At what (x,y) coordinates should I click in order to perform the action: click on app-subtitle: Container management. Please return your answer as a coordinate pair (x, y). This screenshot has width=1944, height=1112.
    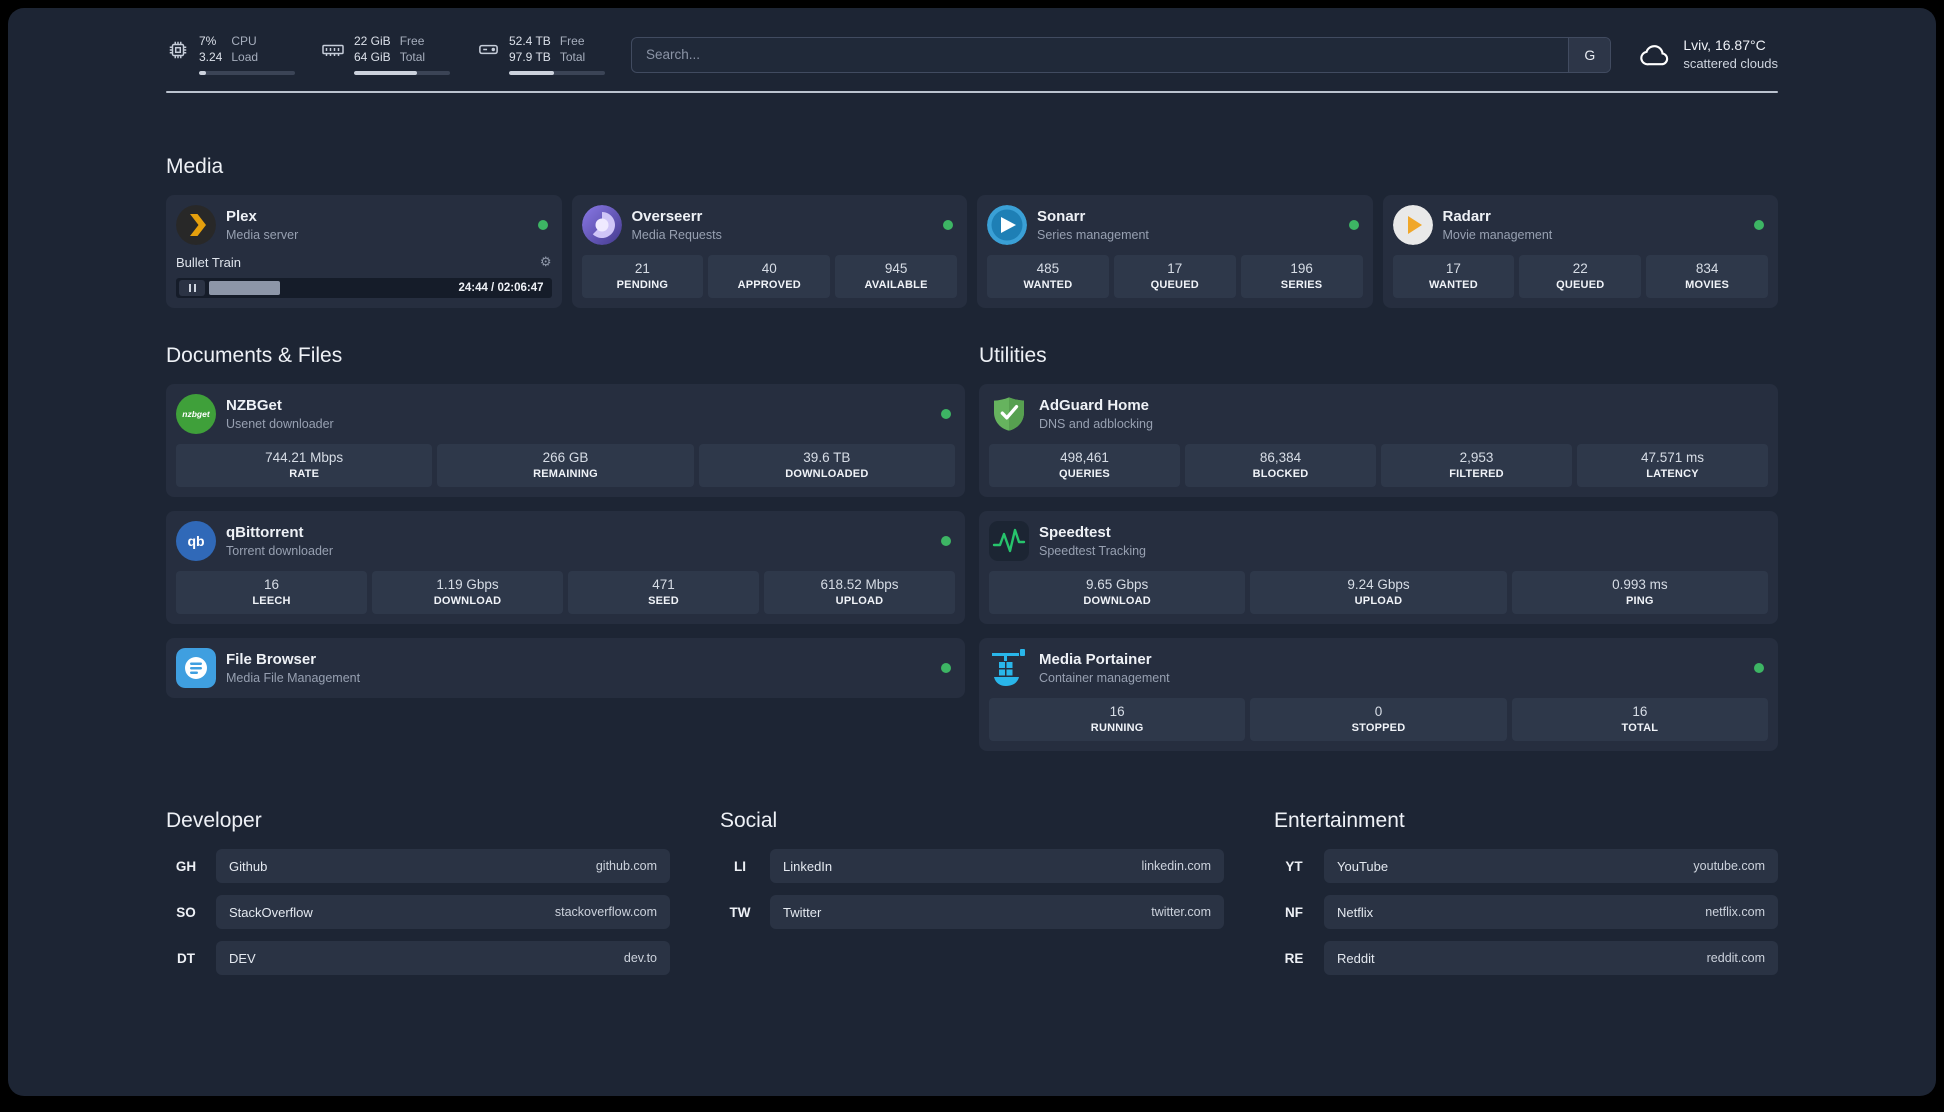
    Looking at the image, I should click on (1104, 678).